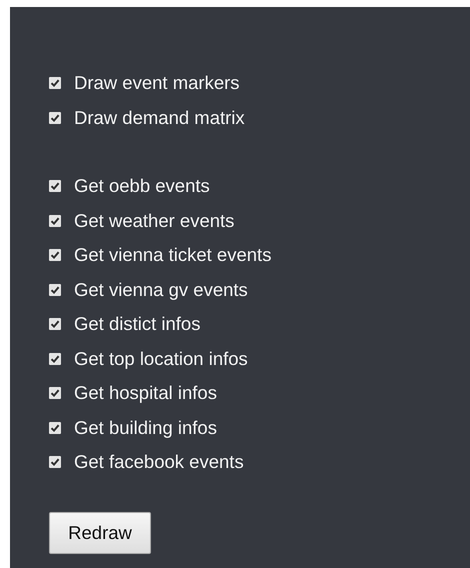  Describe the element at coordinates (159, 117) in the screenshot. I see `checkbox-label: Draw demand matrix` at that location.